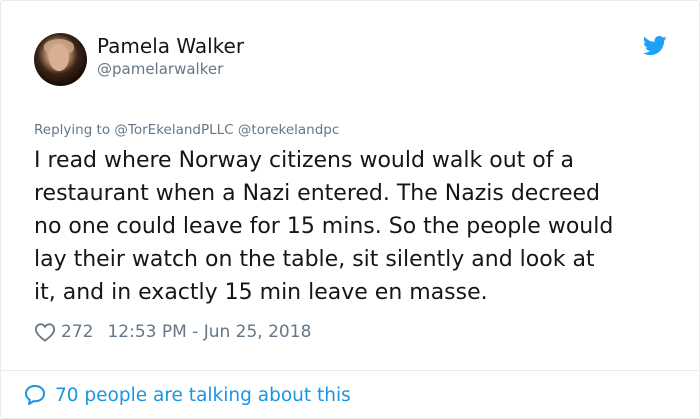  Describe the element at coordinates (35, 395) in the screenshot. I see `speech-bubble-icon` at that location.